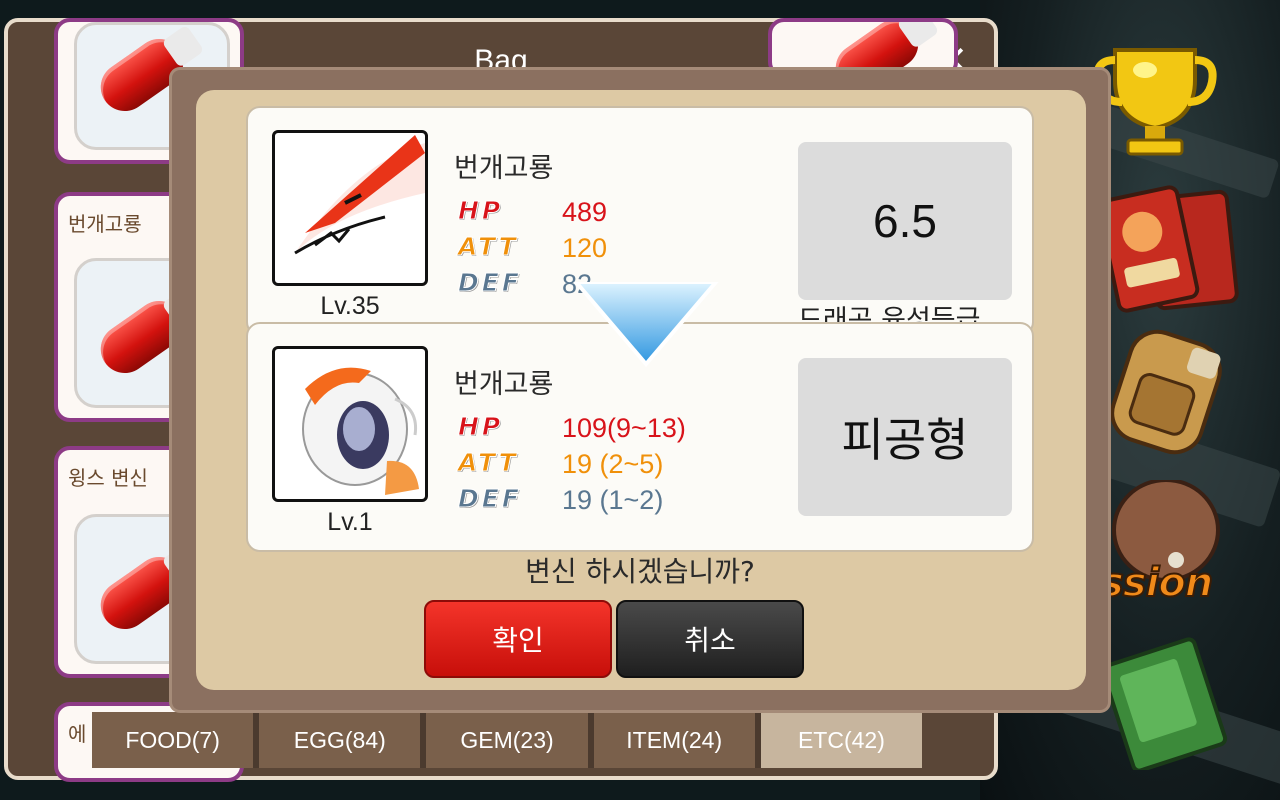  I want to click on cancel-button: 취소, so click(710, 639).